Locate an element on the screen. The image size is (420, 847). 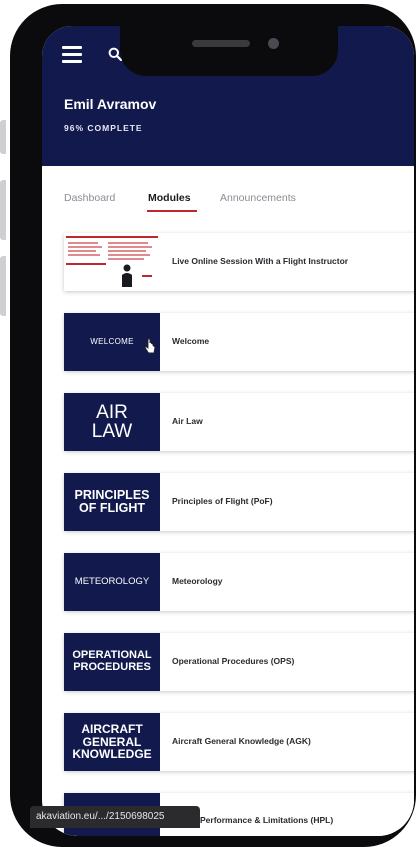
module-item-meteorology: METEOROLOGY Meteorology is located at coordinates (239, 582).